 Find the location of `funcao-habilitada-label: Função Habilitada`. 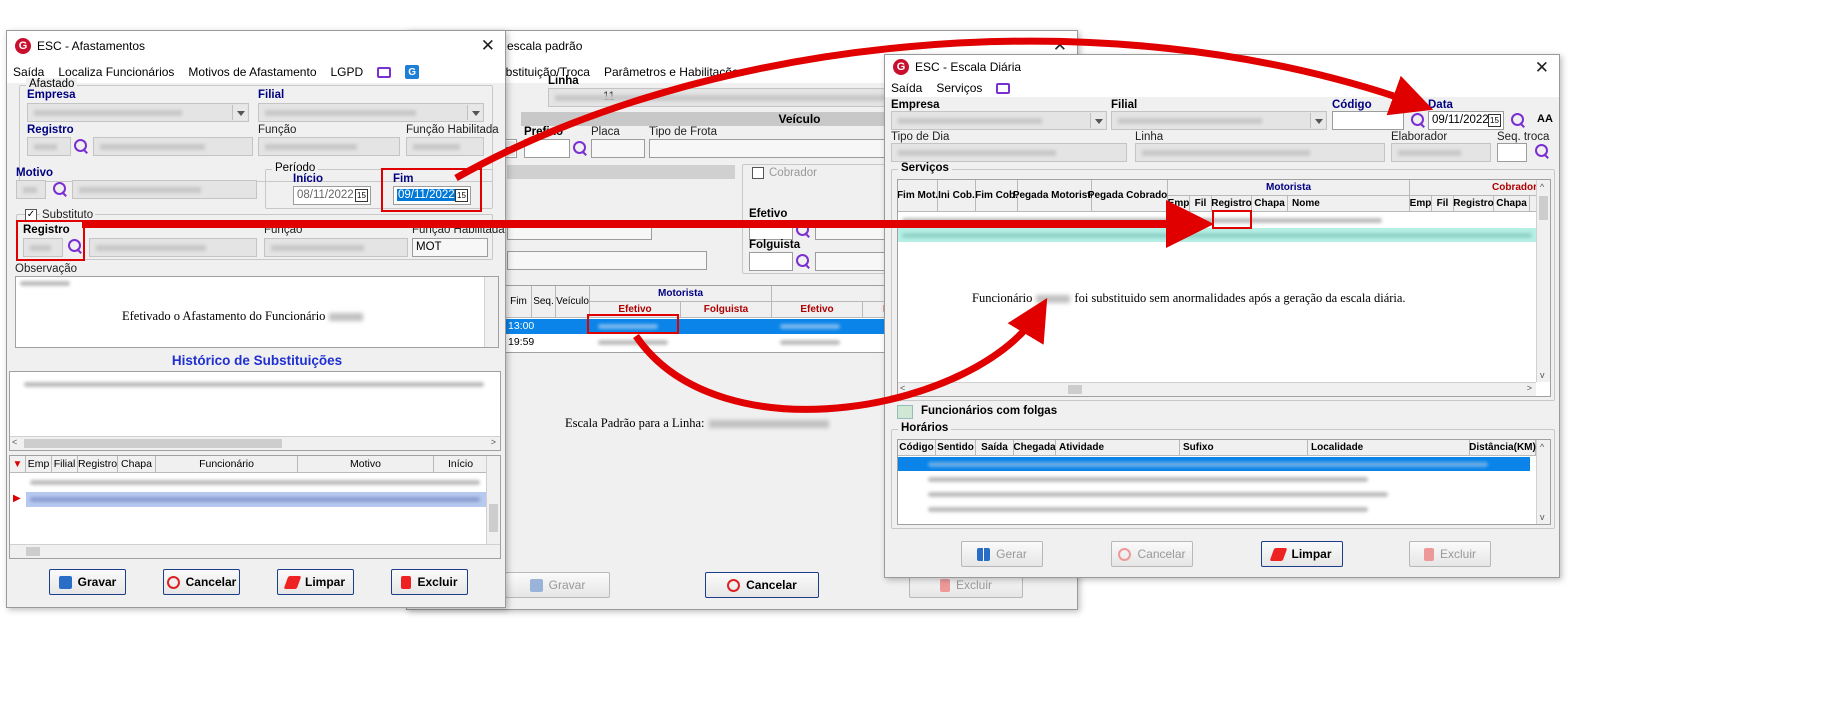

funcao-habilitada-label: Função Habilitada is located at coordinates (452, 130).